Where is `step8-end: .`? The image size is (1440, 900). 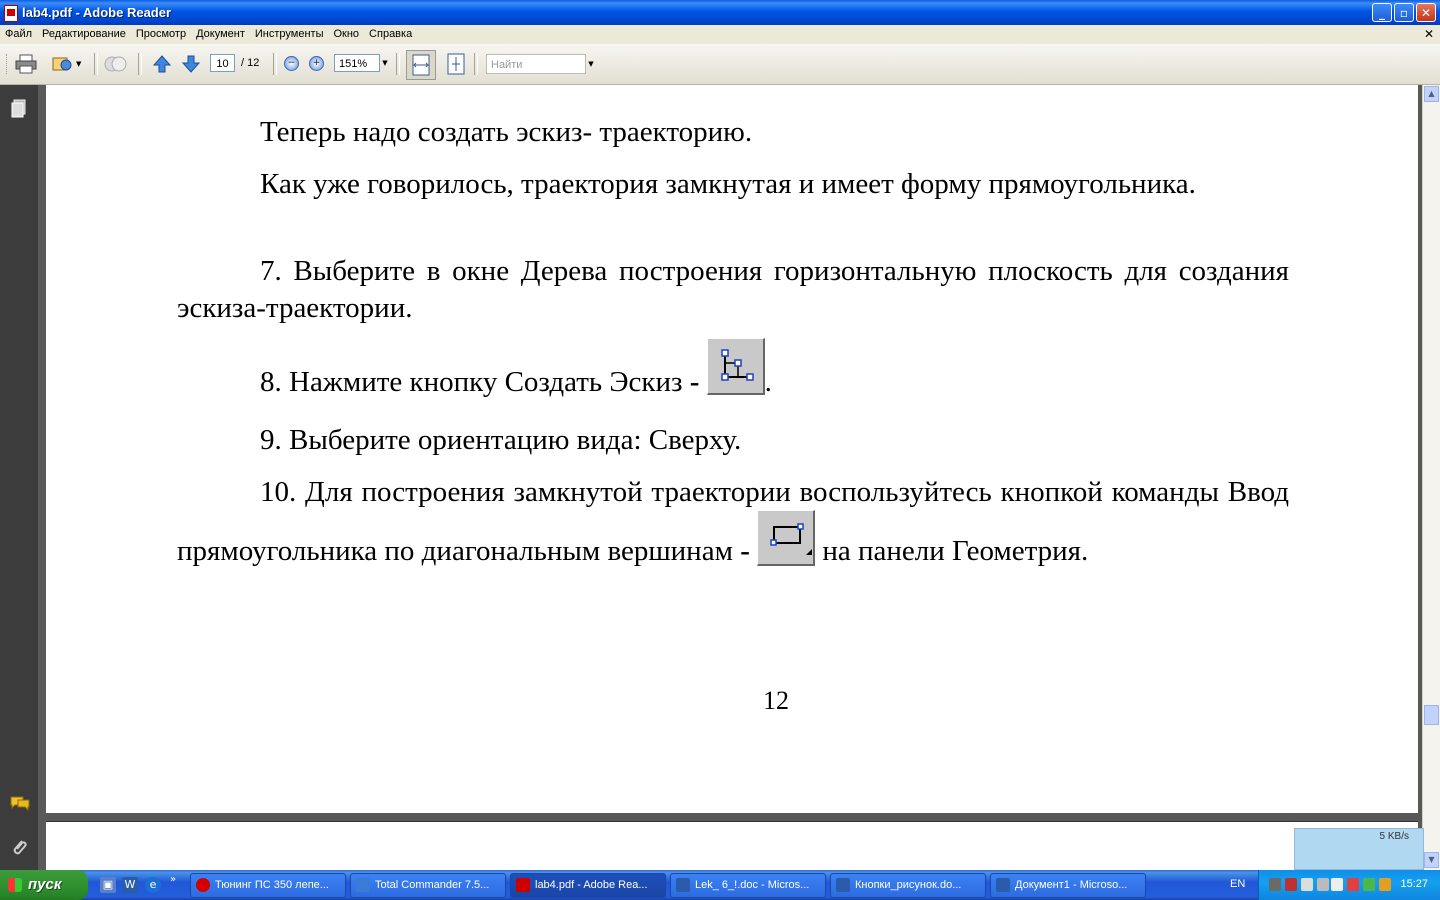 step8-end: . is located at coordinates (768, 382).